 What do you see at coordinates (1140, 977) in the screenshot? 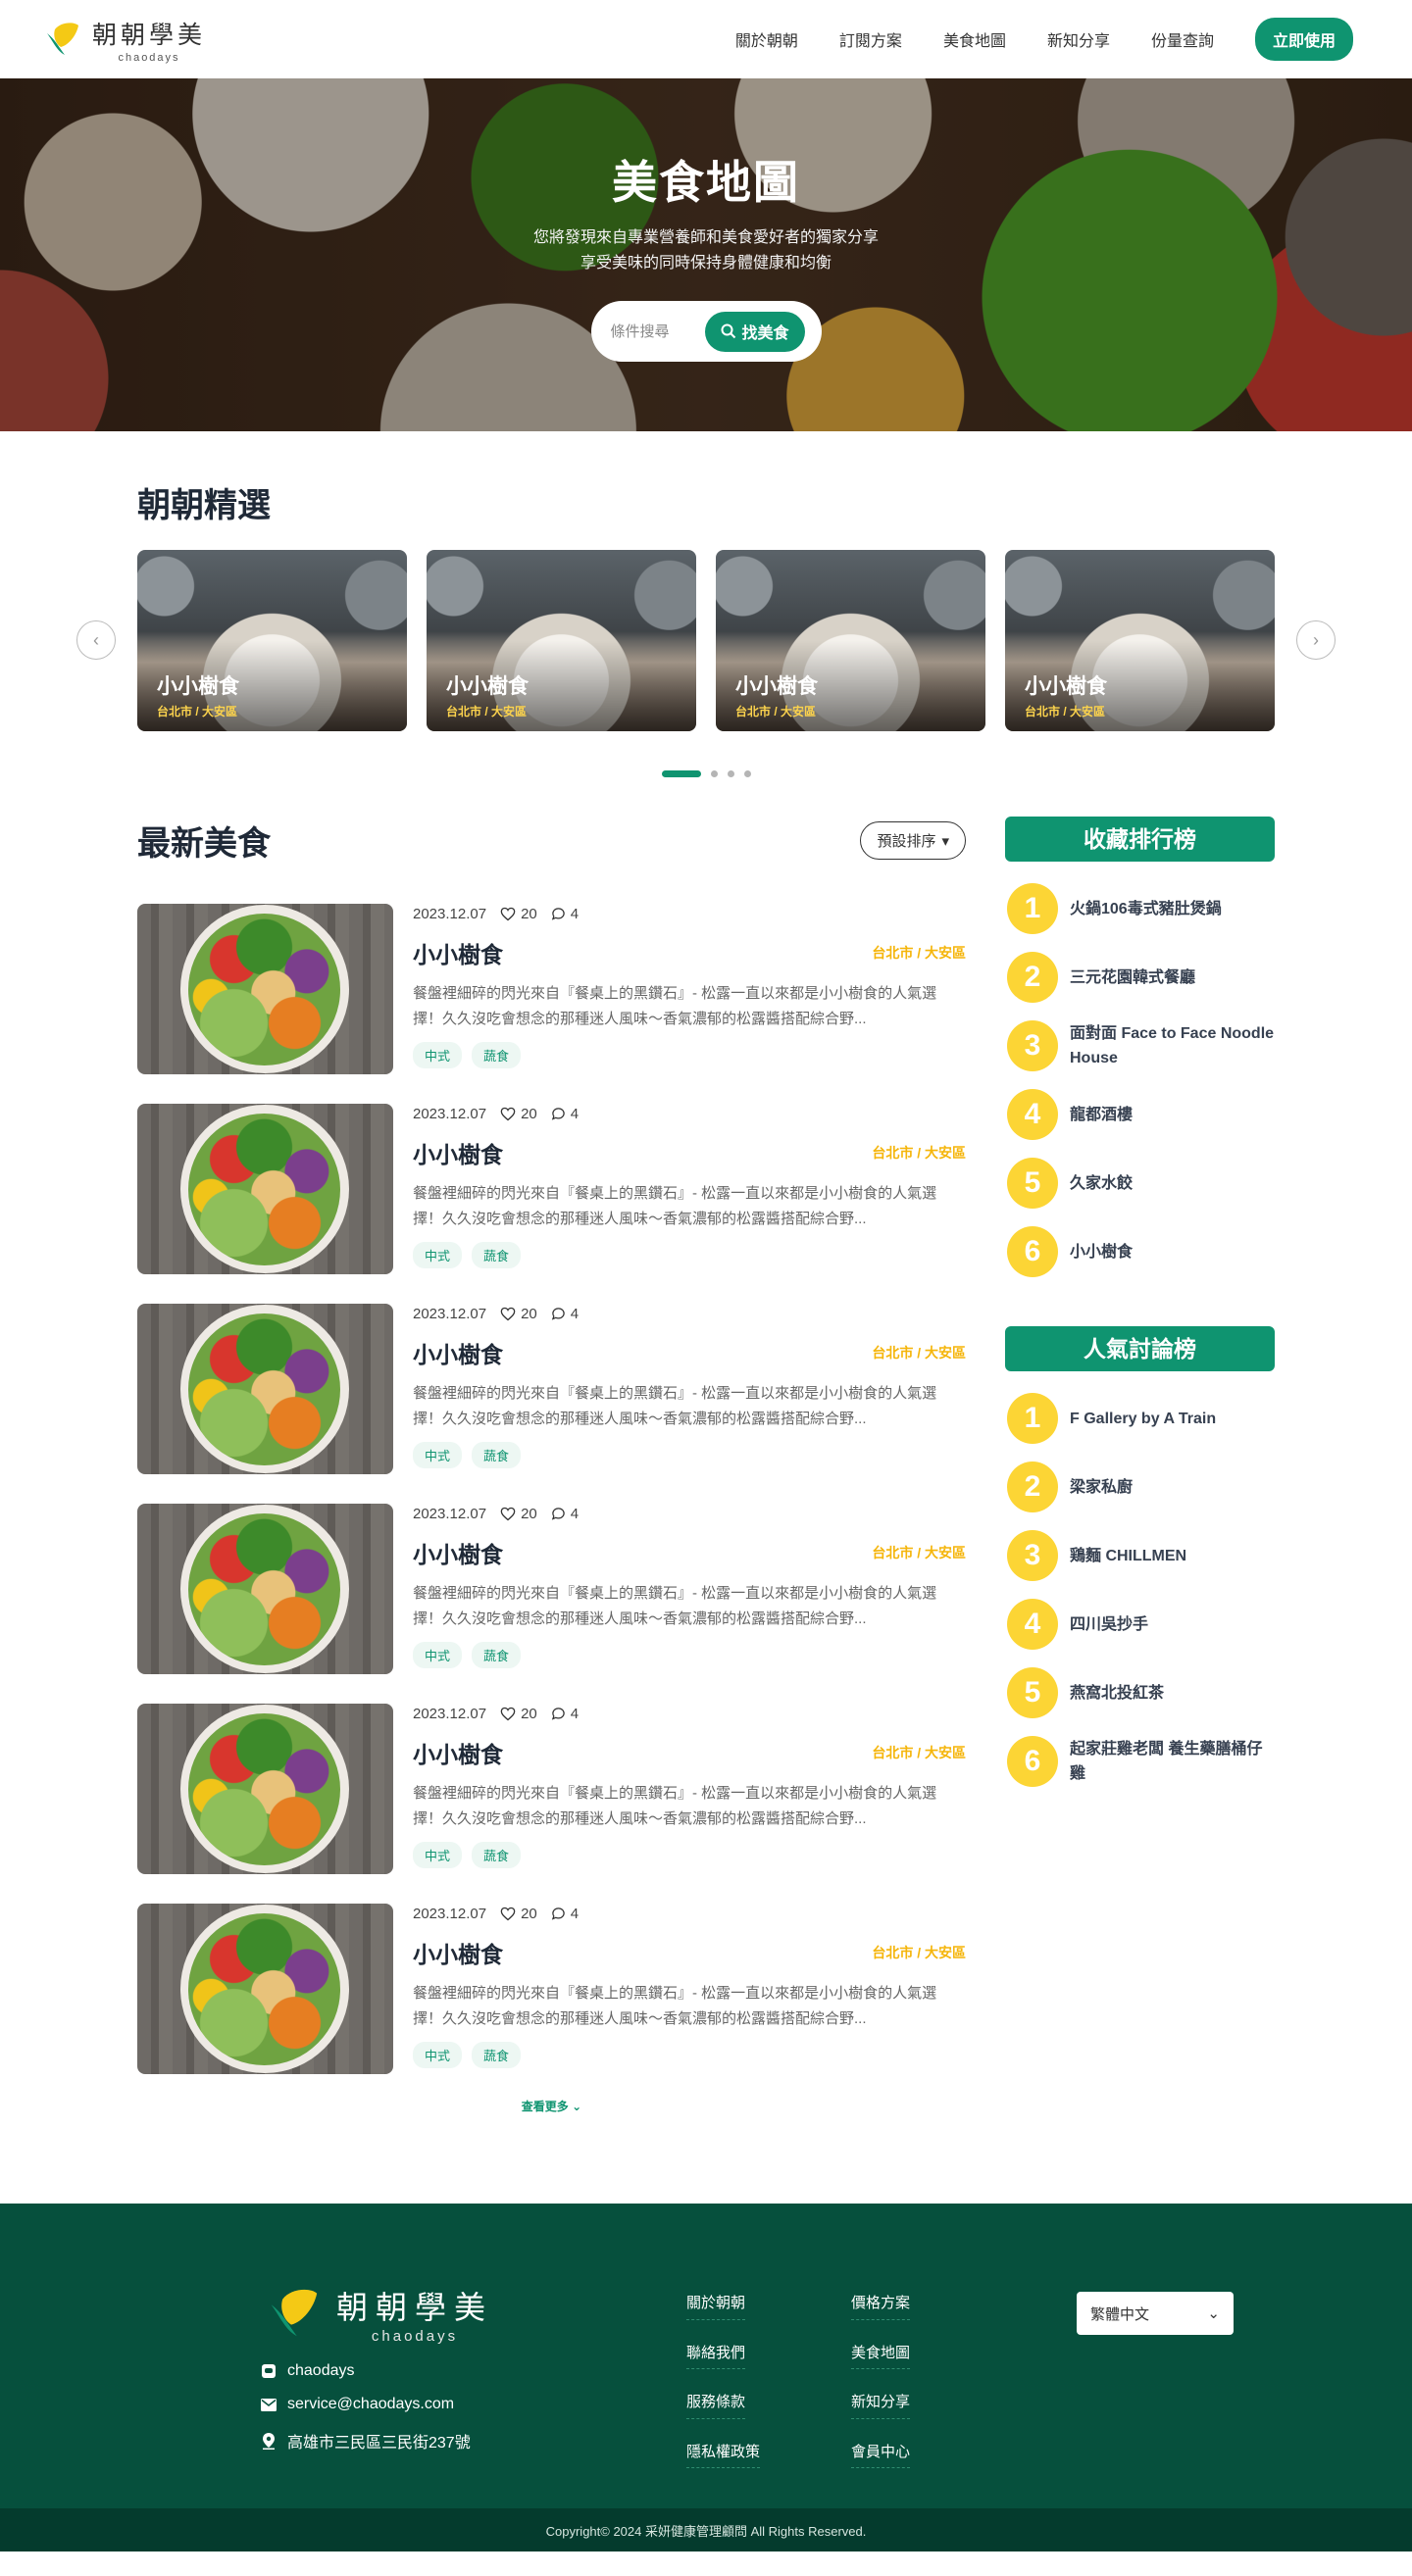
I see `rank-item: 2 三元花園韓式餐廳` at bounding box center [1140, 977].